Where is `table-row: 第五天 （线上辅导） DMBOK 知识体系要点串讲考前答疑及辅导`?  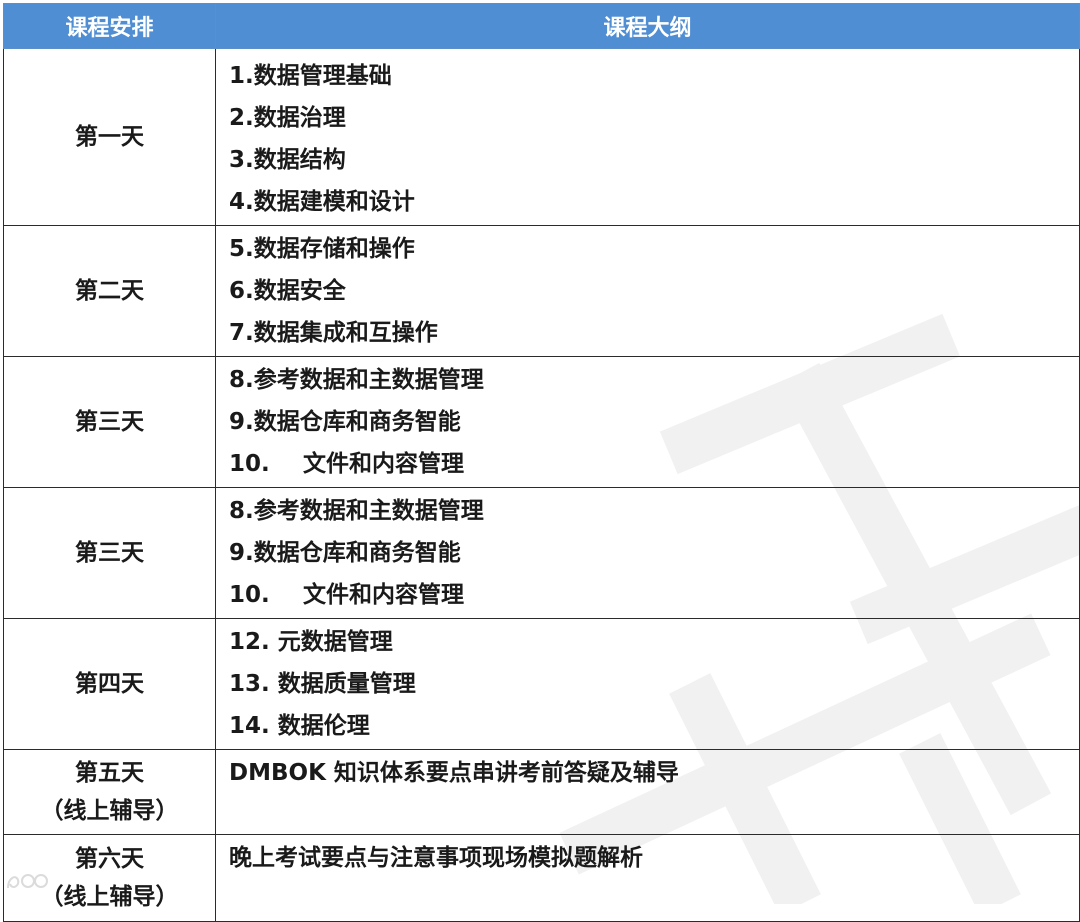
table-row: 第五天 （线上辅导） DMBOK 知识体系要点串讲考前答疑及辅导 is located at coordinates (541, 792).